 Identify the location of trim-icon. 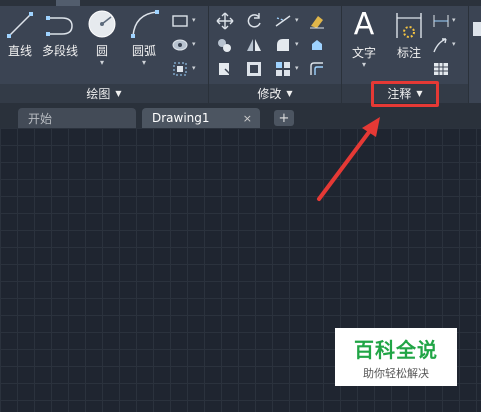
(283, 21).